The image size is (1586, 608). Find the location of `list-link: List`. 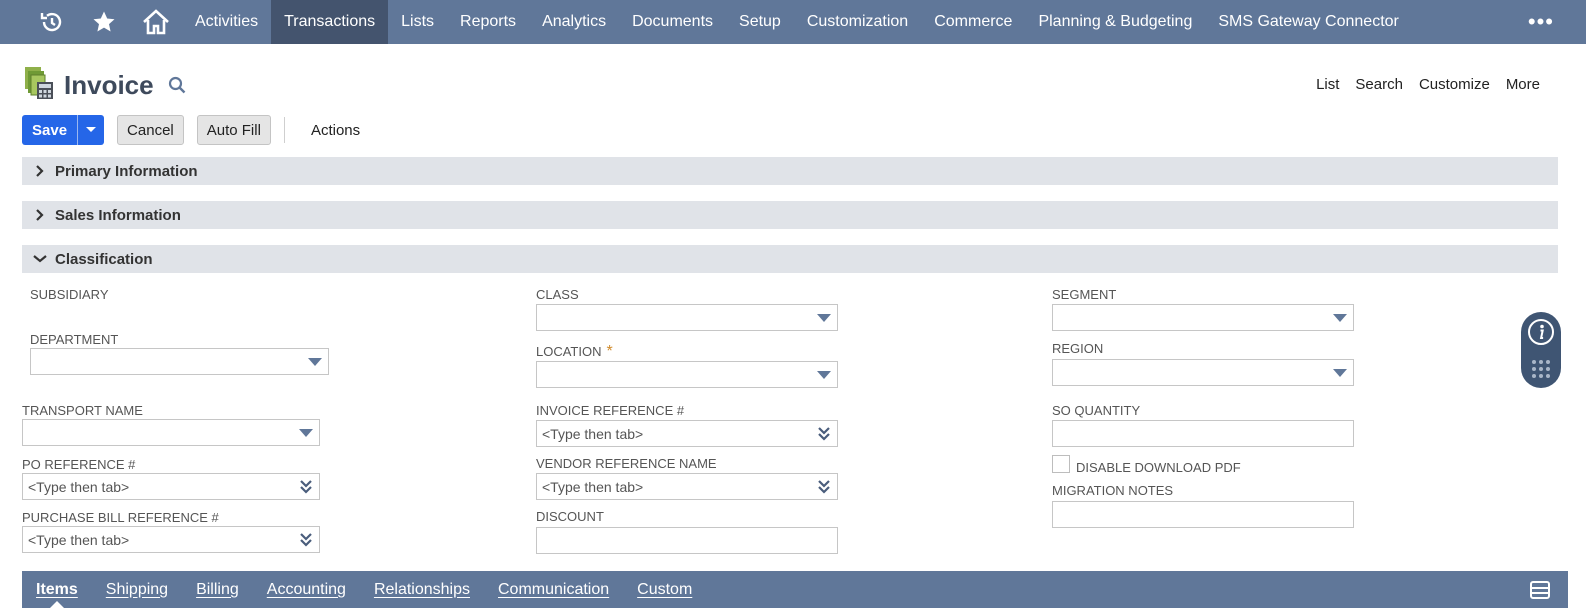

list-link: List is located at coordinates (1327, 84).